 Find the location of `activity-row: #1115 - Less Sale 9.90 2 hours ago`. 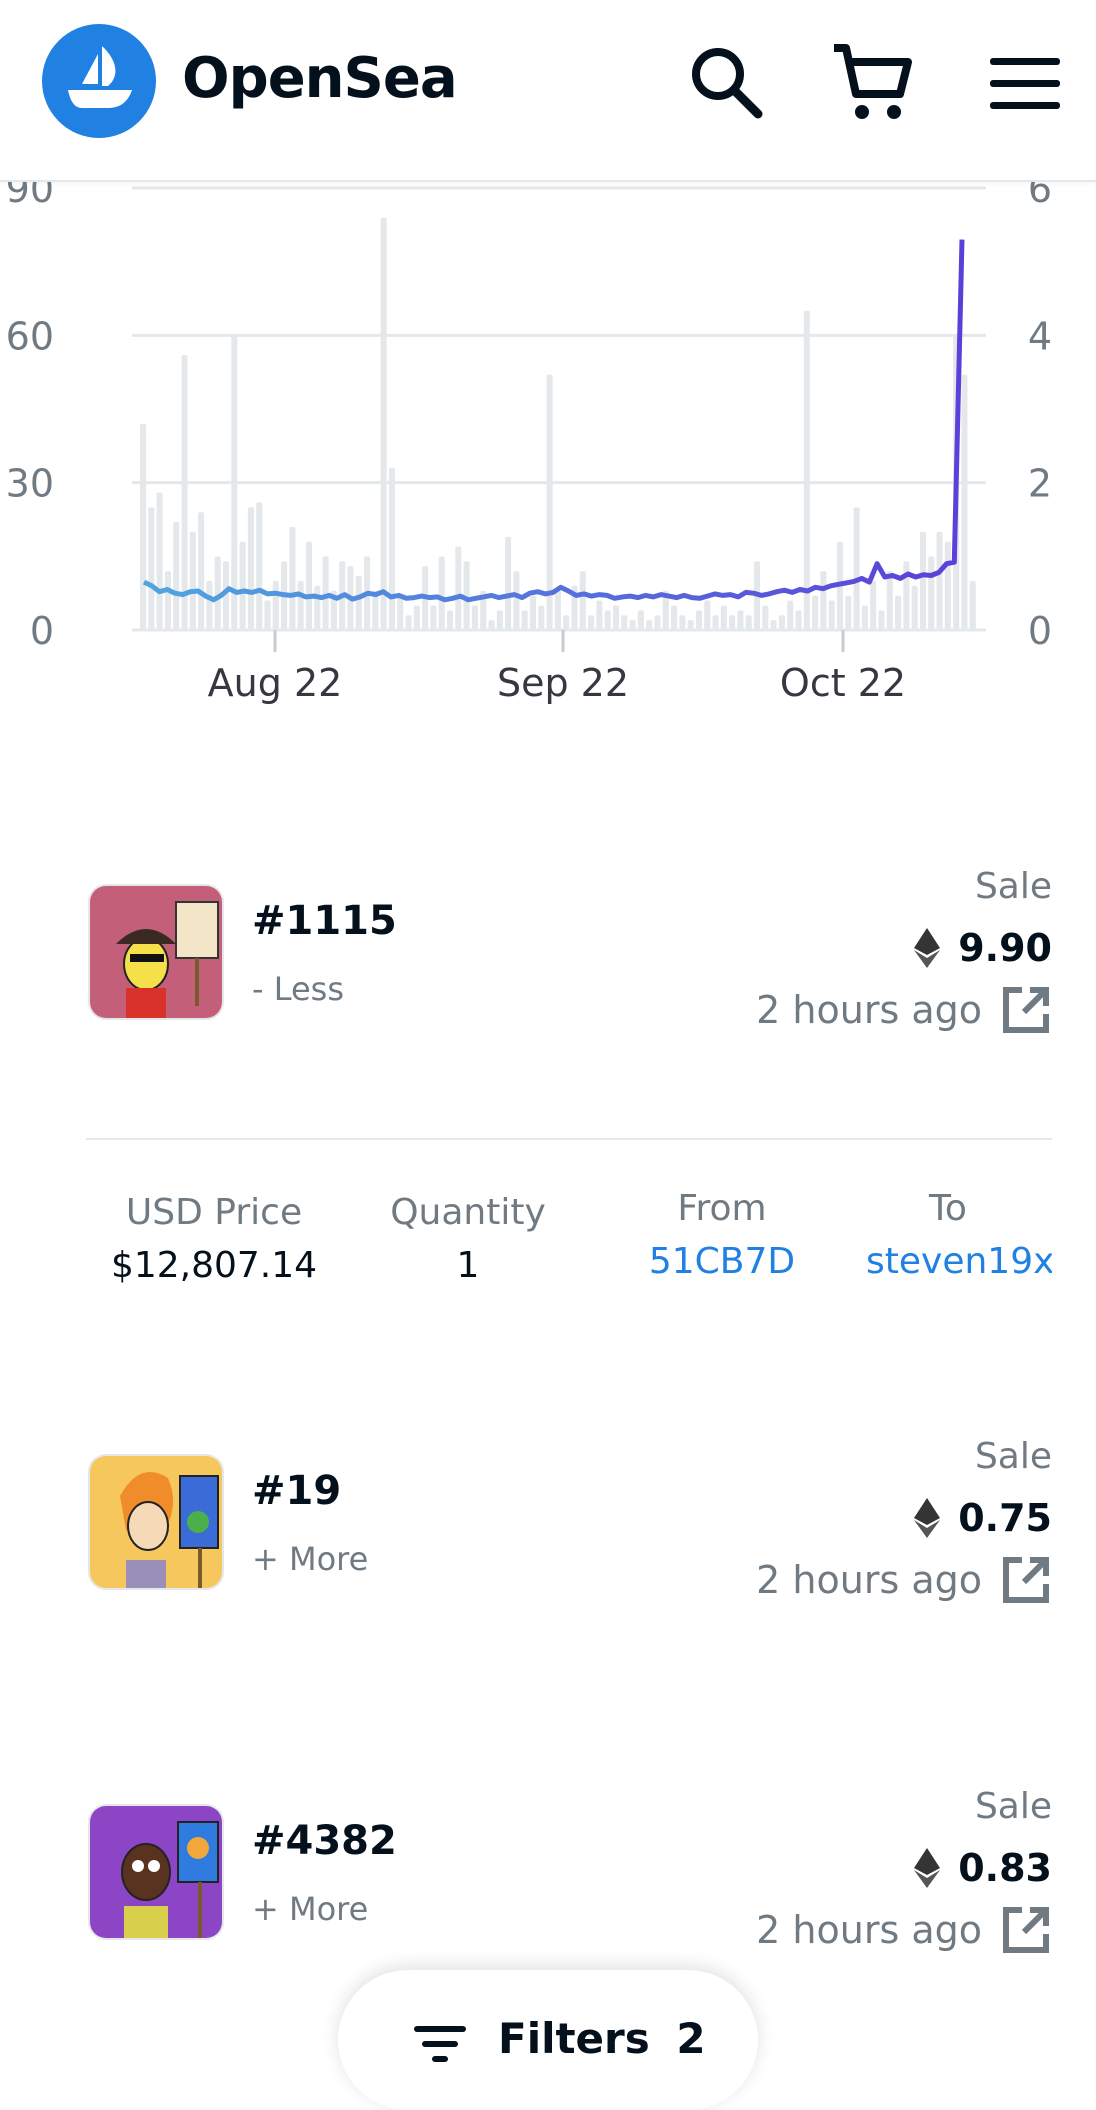

activity-row: #1115 - Less Sale 9.90 2 hours ago is located at coordinates (570, 949).